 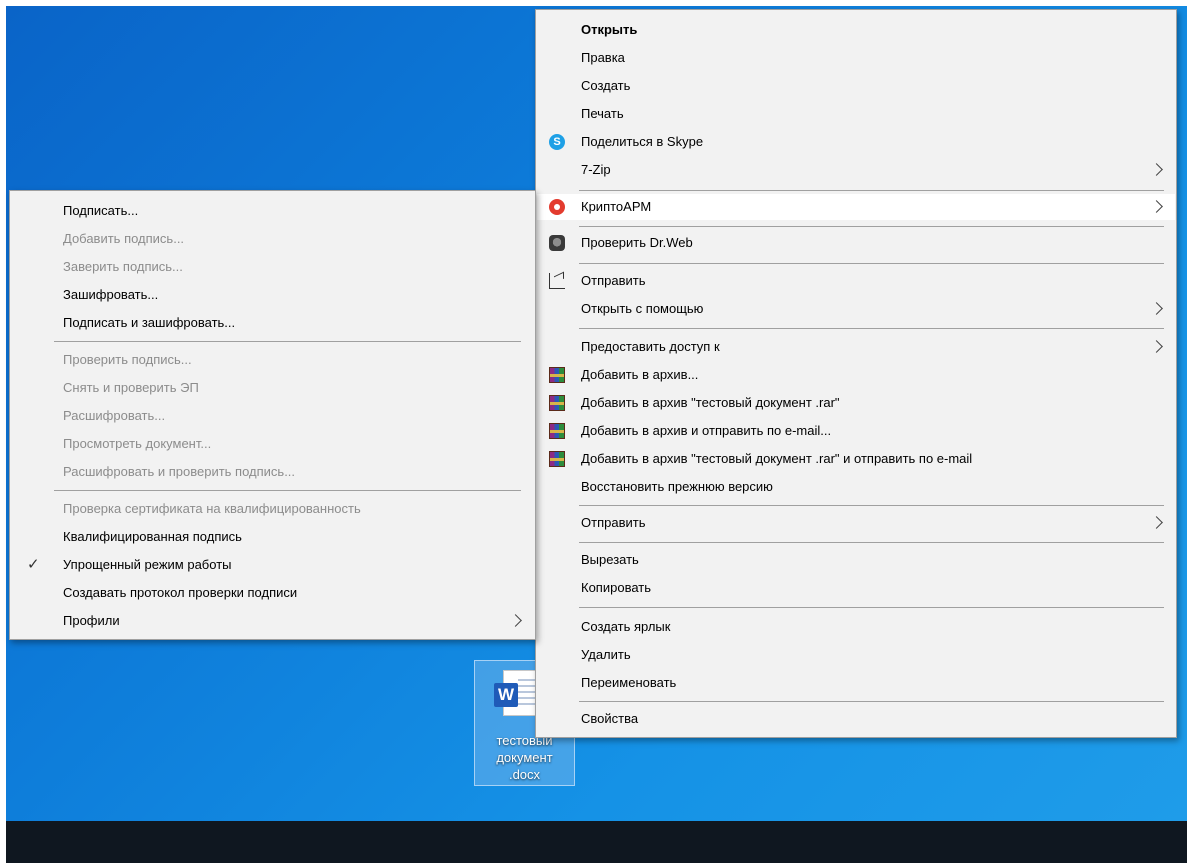 What do you see at coordinates (856, 309) in the screenshot?
I see `menu-item-open-with: Открыть с помощью` at bounding box center [856, 309].